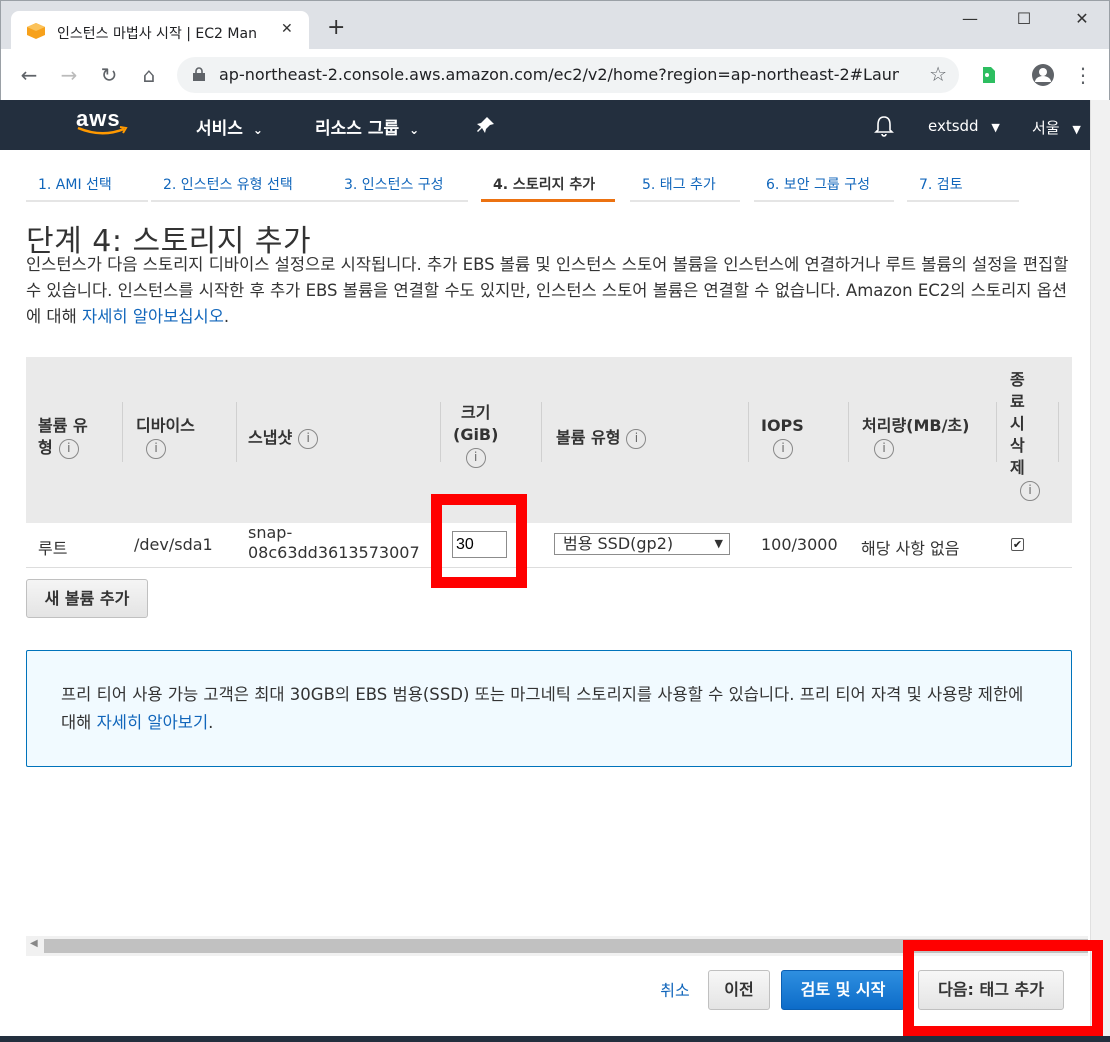  I want to click on cell-throughput: 해당 사항 없음, so click(910, 548).